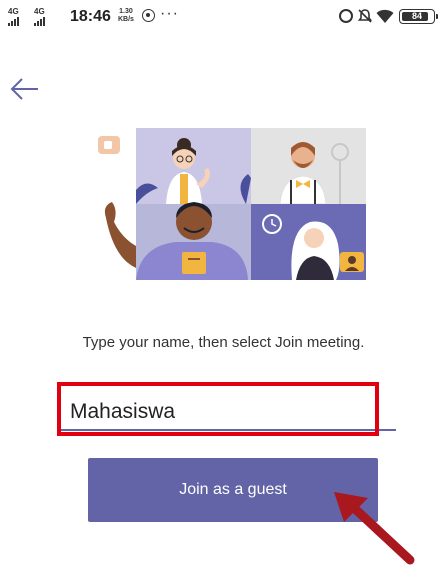  What do you see at coordinates (374, 528) in the screenshot?
I see `annotation-arrow-icon` at bounding box center [374, 528].